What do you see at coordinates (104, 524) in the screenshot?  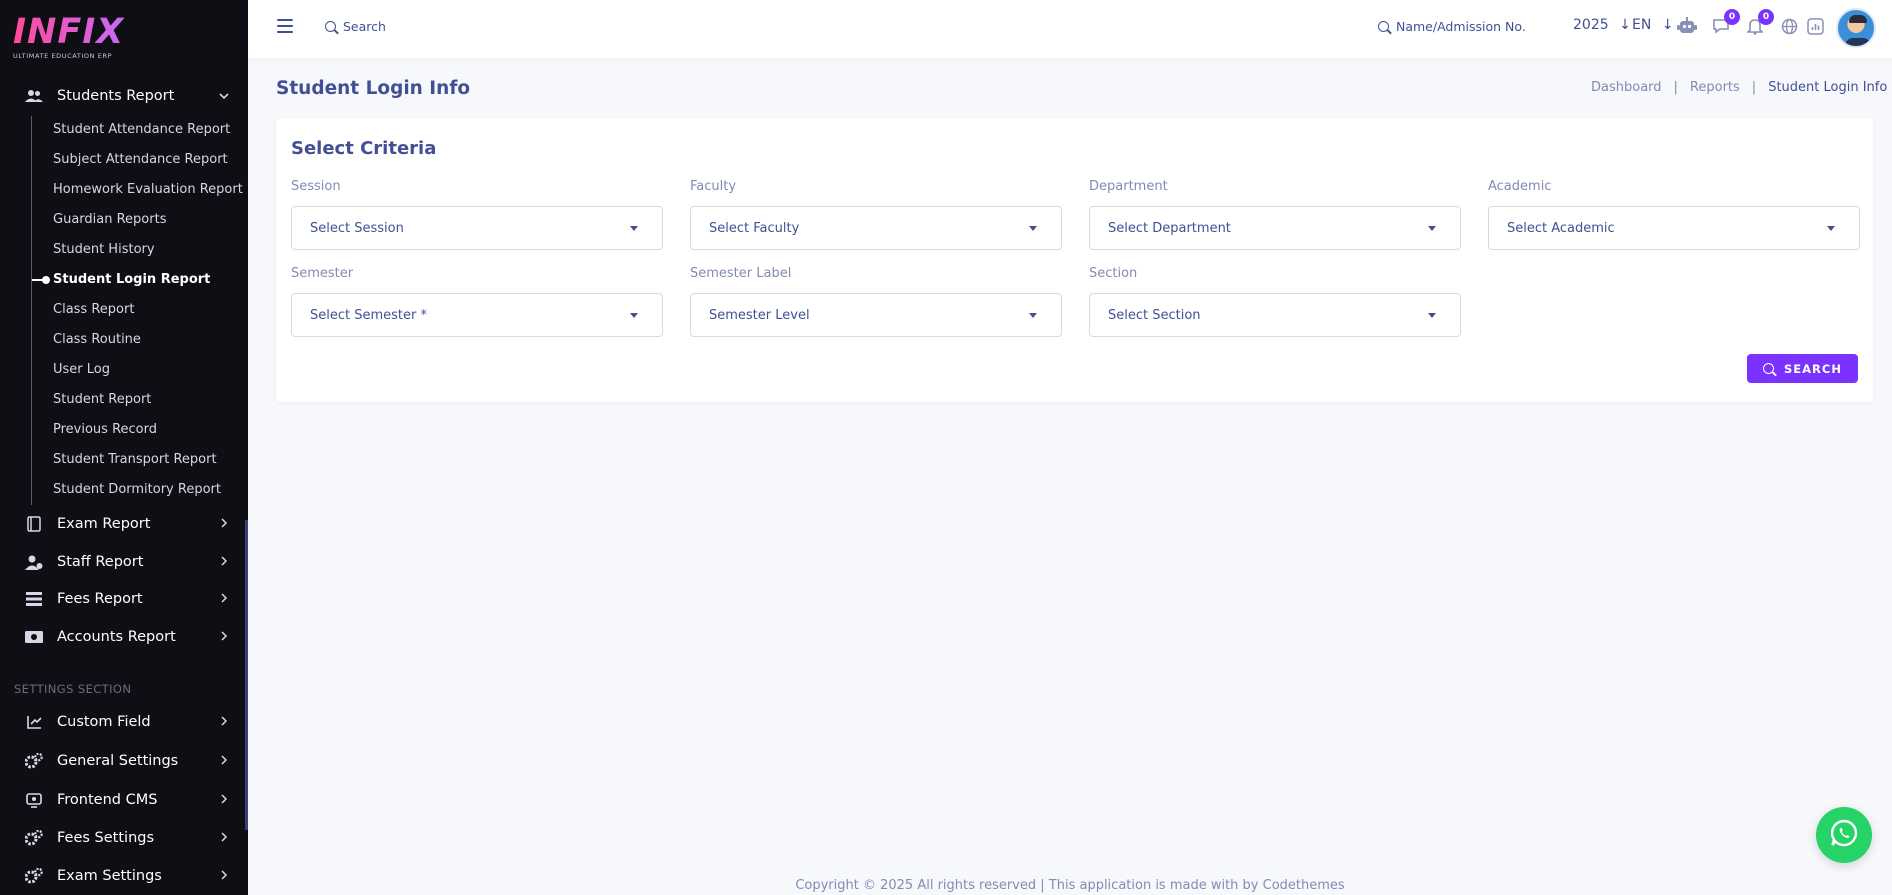 I see `sidebar-menu-label: Exam Report` at bounding box center [104, 524].